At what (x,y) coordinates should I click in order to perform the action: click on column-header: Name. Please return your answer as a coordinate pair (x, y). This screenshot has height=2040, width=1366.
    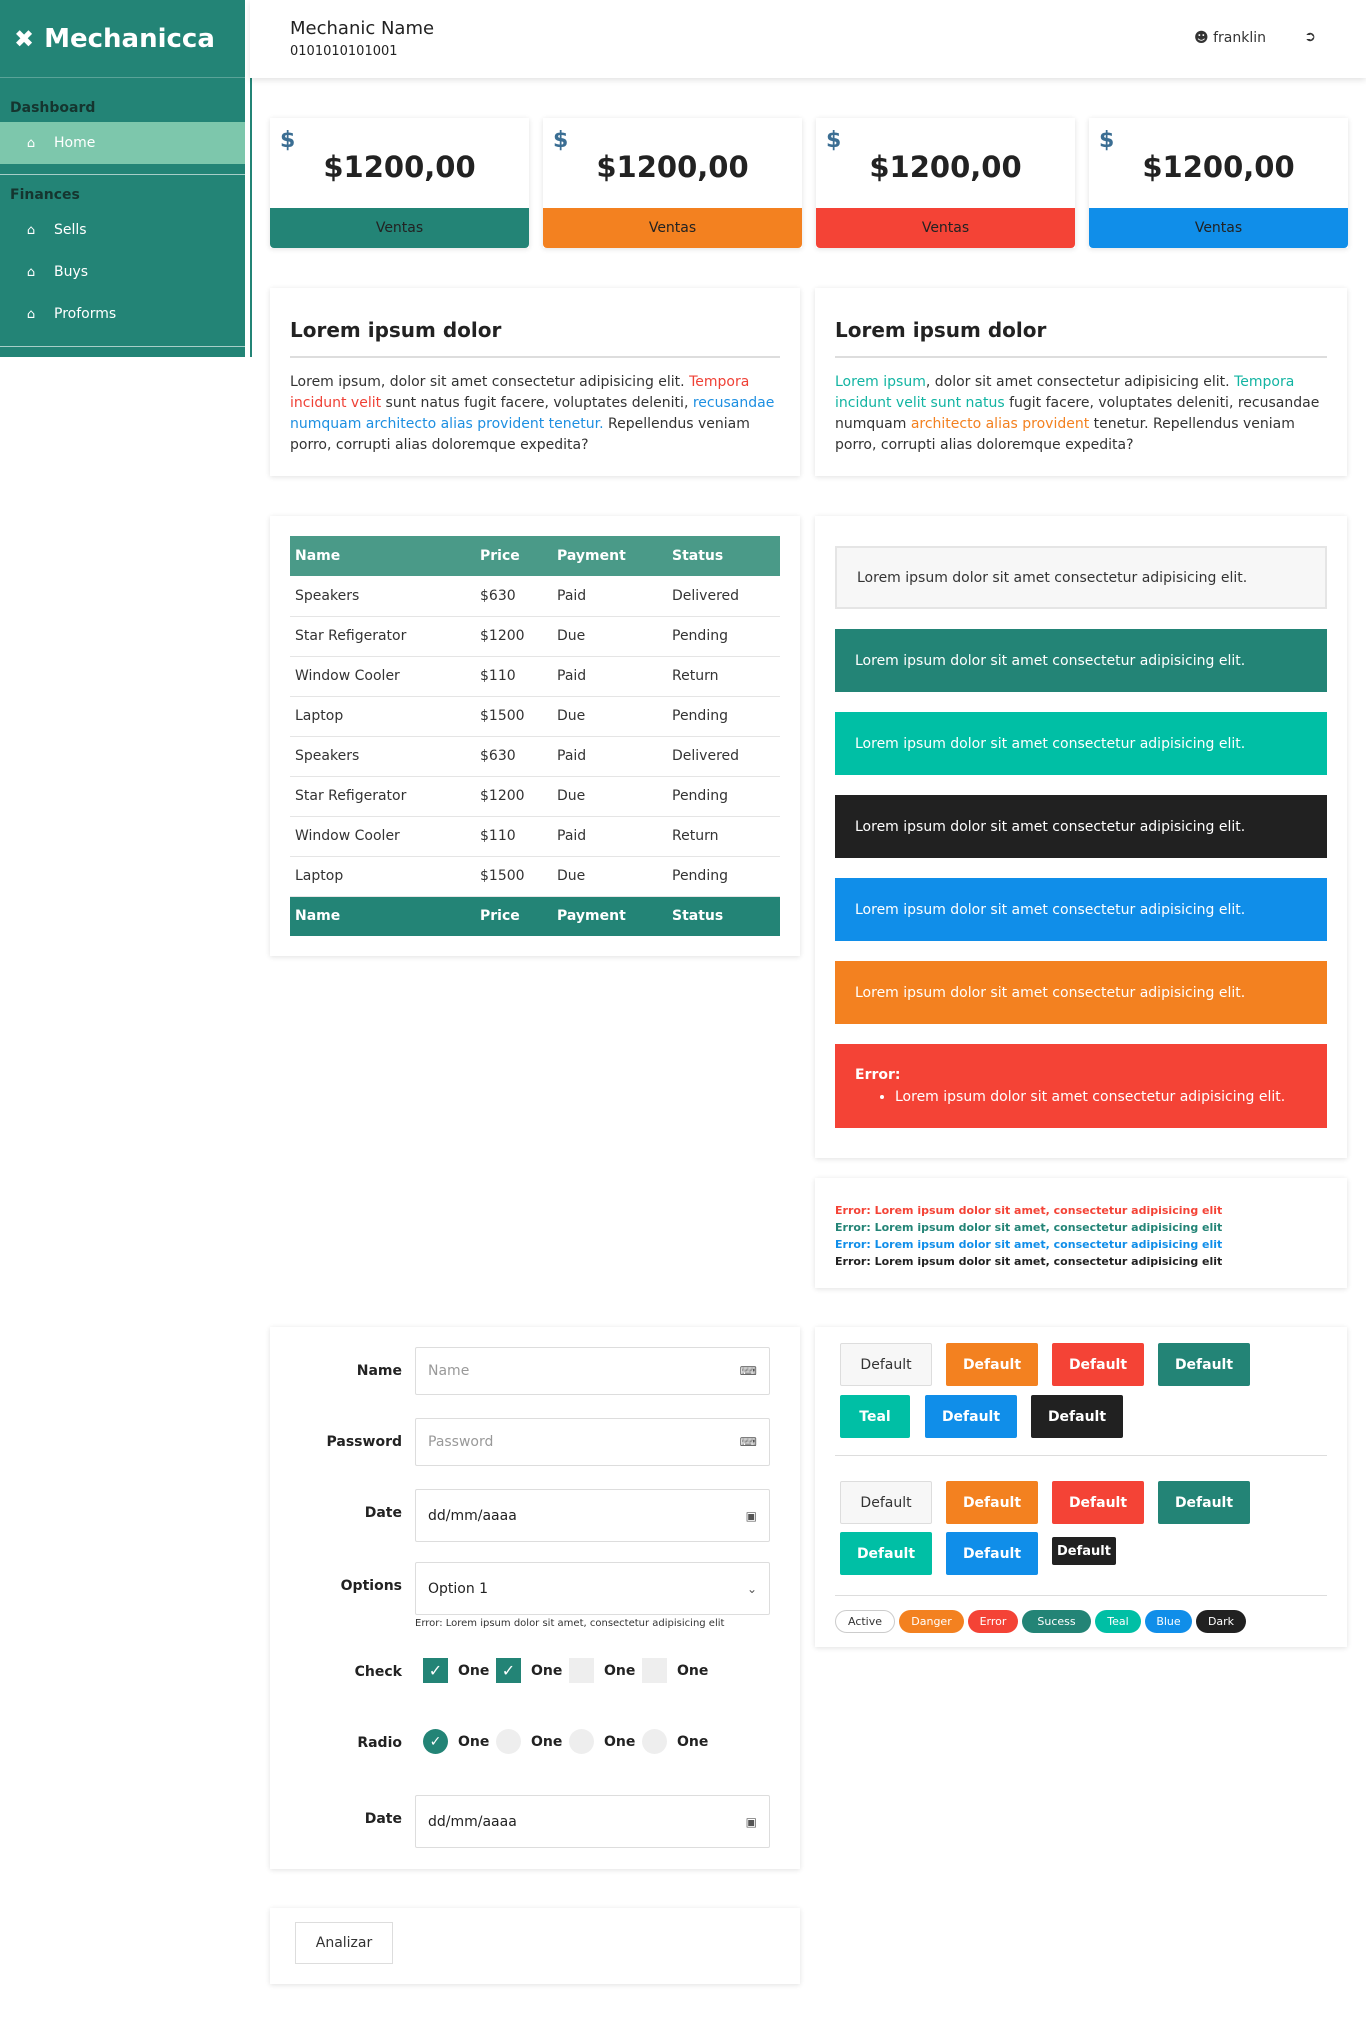
    Looking at the image, I should click on (382, 556).